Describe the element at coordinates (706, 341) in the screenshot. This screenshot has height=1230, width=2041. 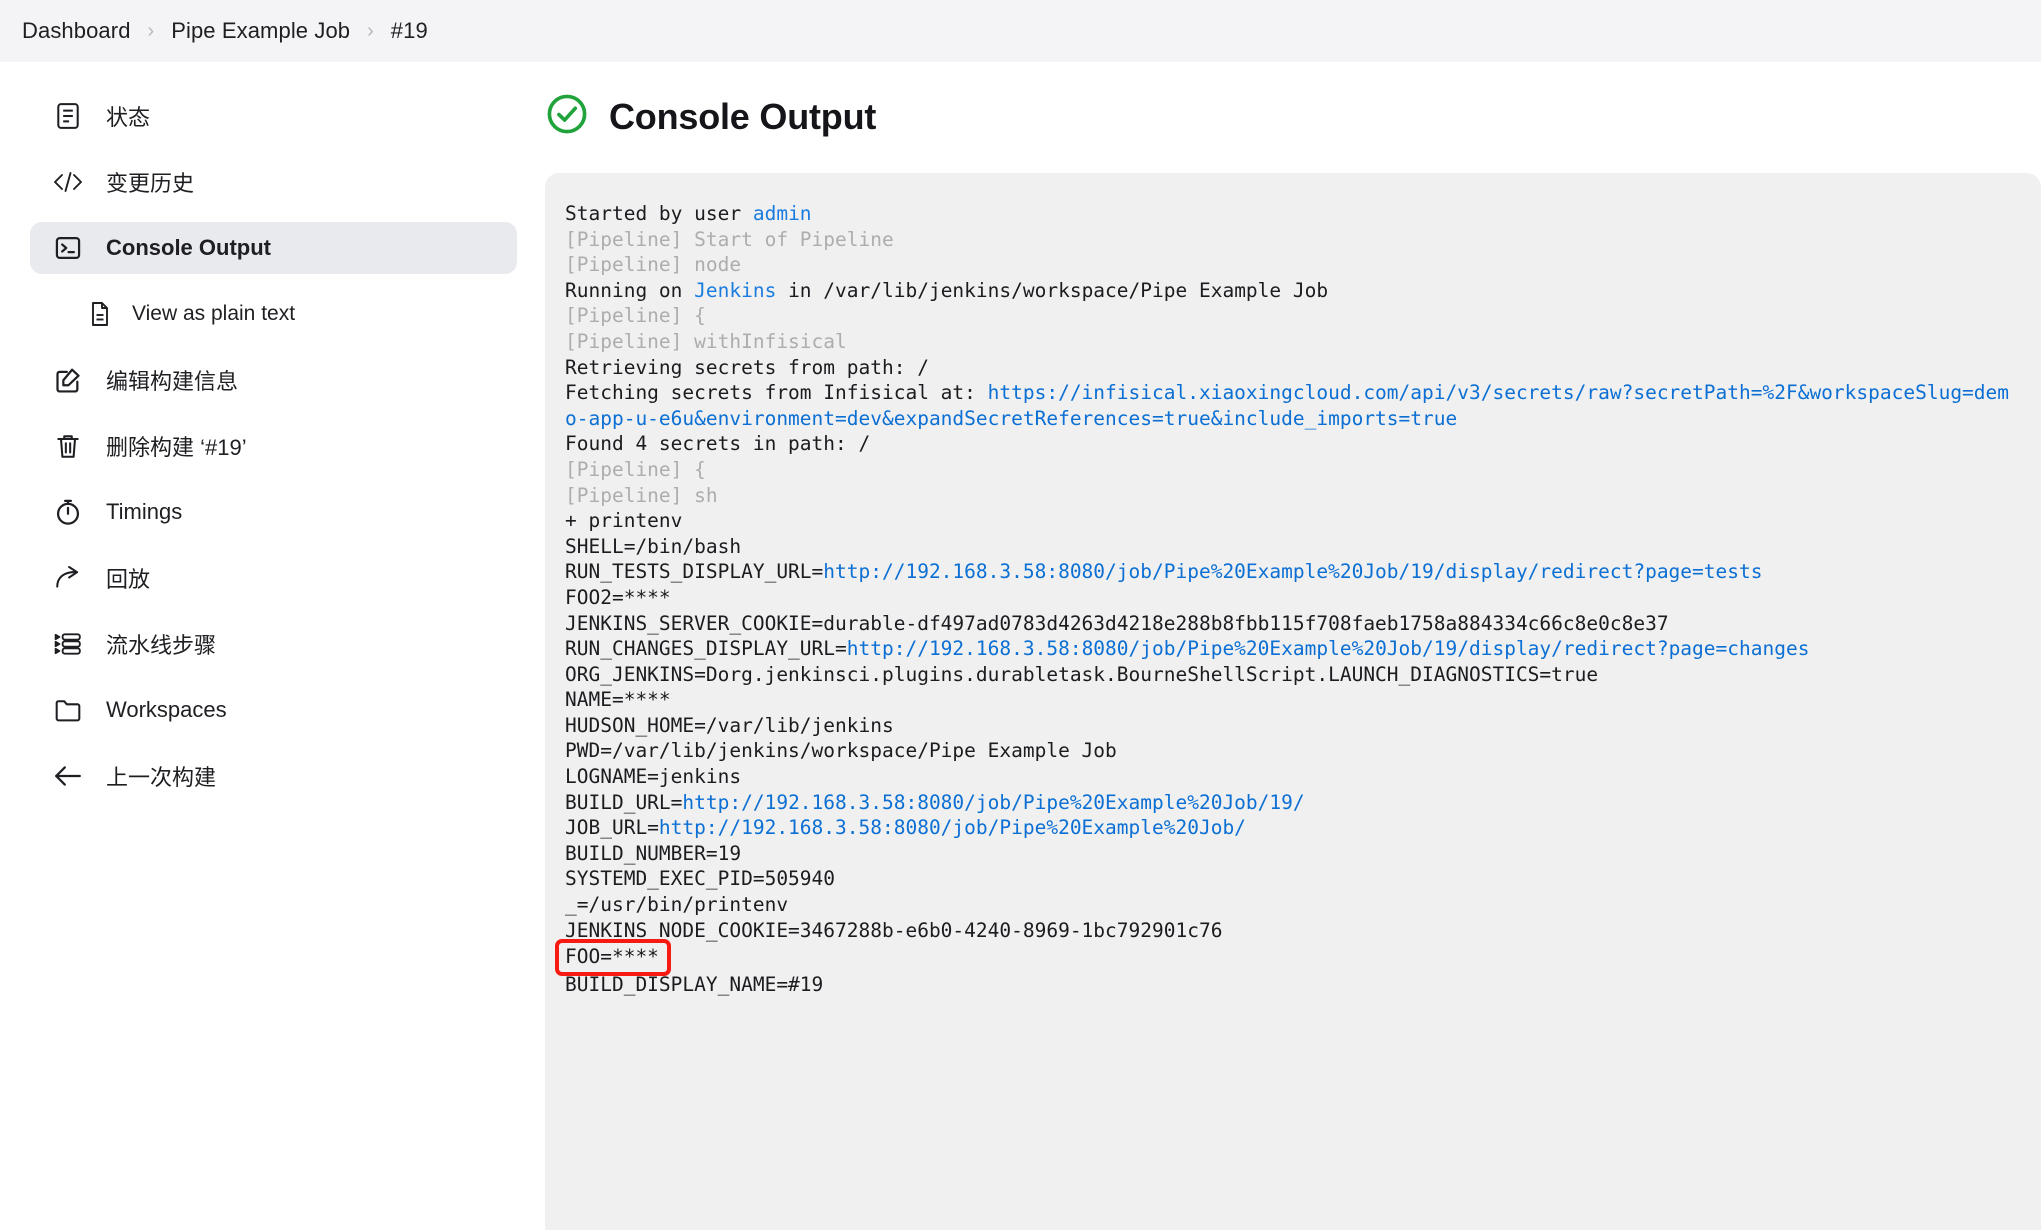
I see `pipeline-step-text: [Pipeline] withInfisical` at that location.